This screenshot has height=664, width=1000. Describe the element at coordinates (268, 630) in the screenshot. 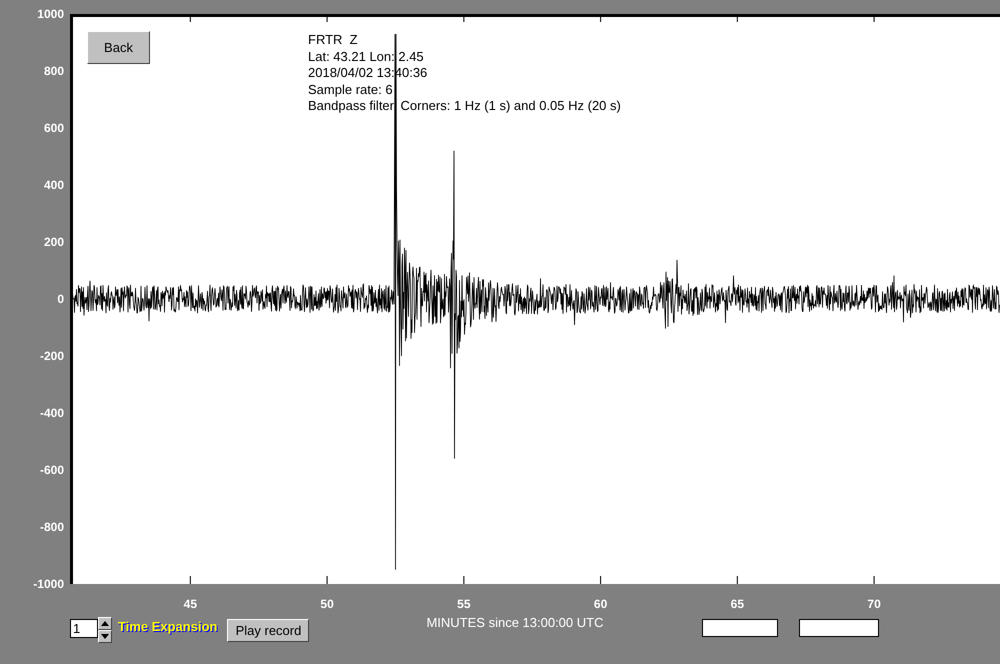

I see `play-record-button: Play record` at that location.